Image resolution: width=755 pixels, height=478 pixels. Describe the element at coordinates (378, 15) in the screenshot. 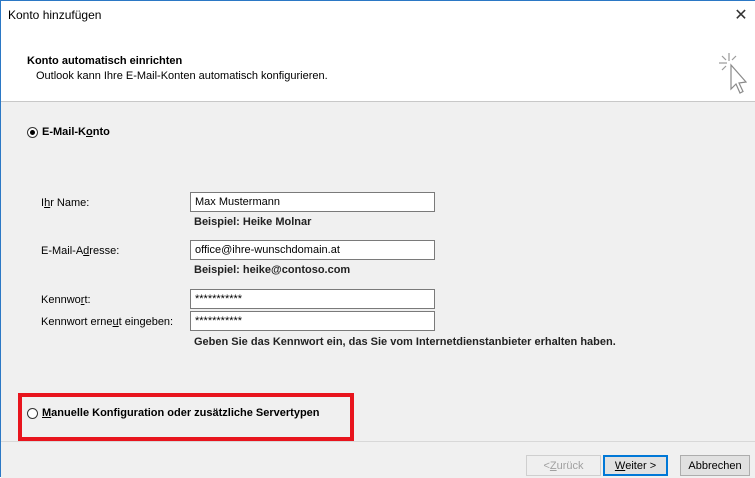

I see `title-bar: Konto hinzufügen ✕` at that location.